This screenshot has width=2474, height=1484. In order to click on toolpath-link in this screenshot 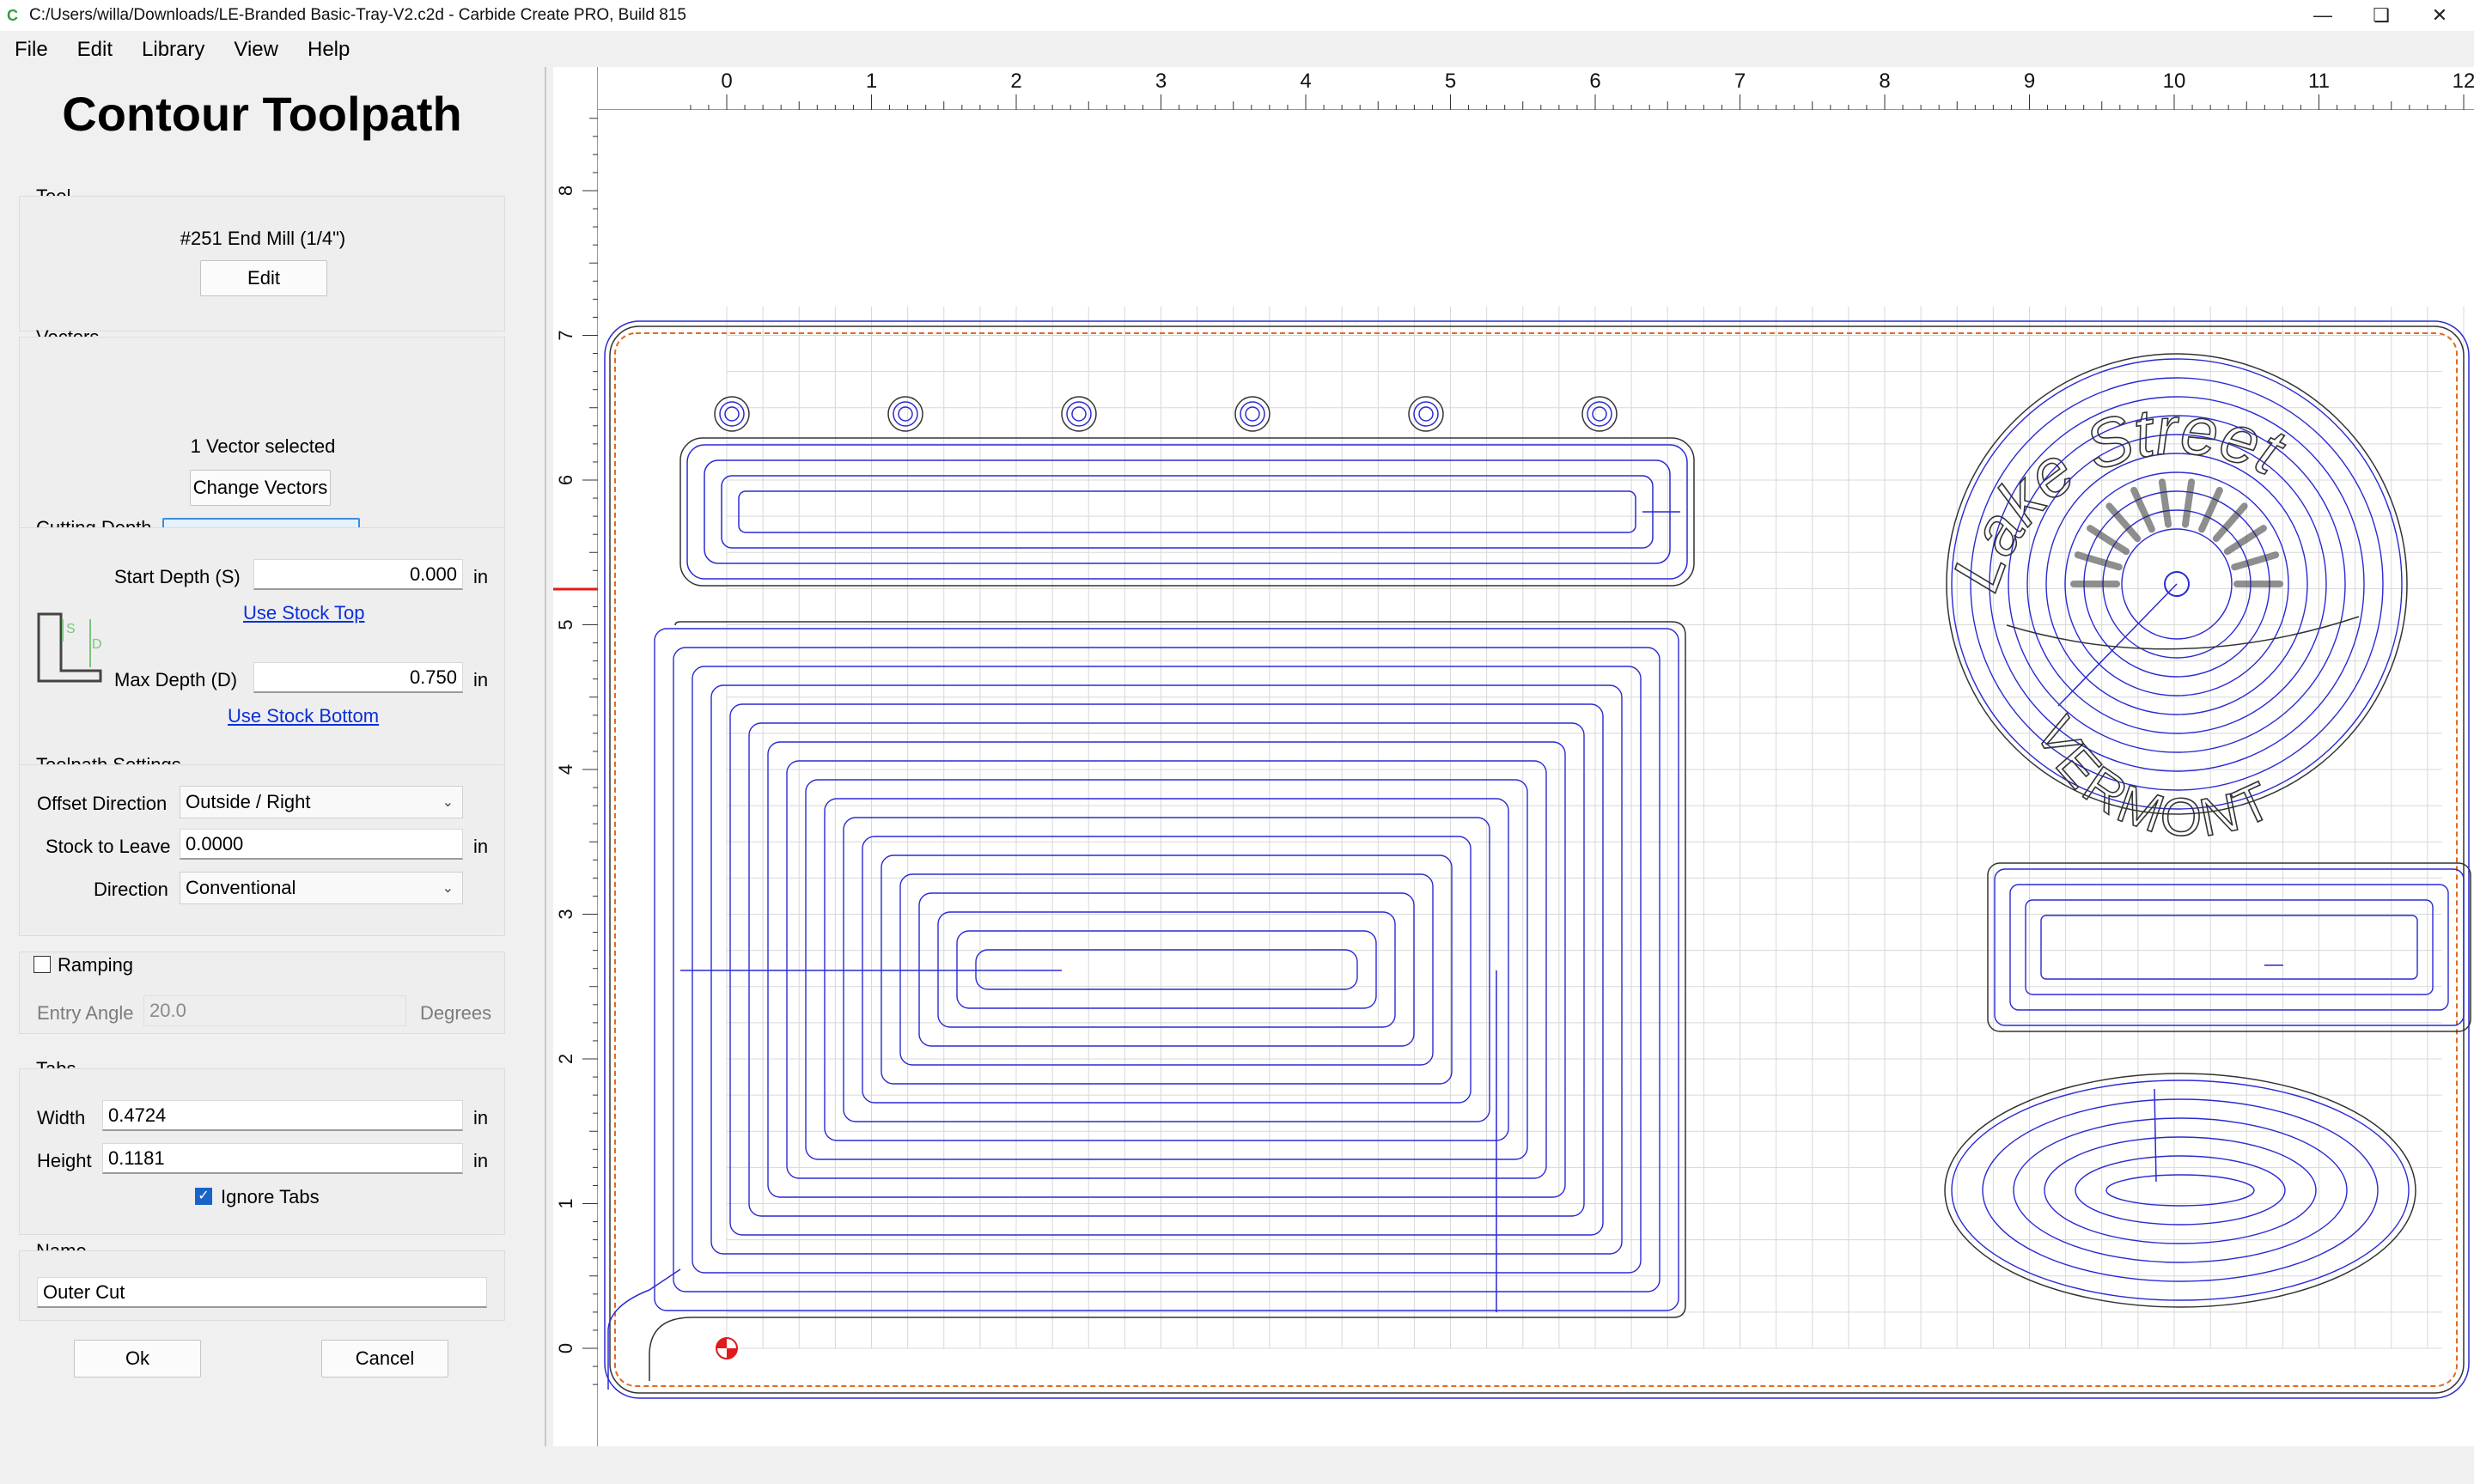, I will do `click(2117, 645)`.